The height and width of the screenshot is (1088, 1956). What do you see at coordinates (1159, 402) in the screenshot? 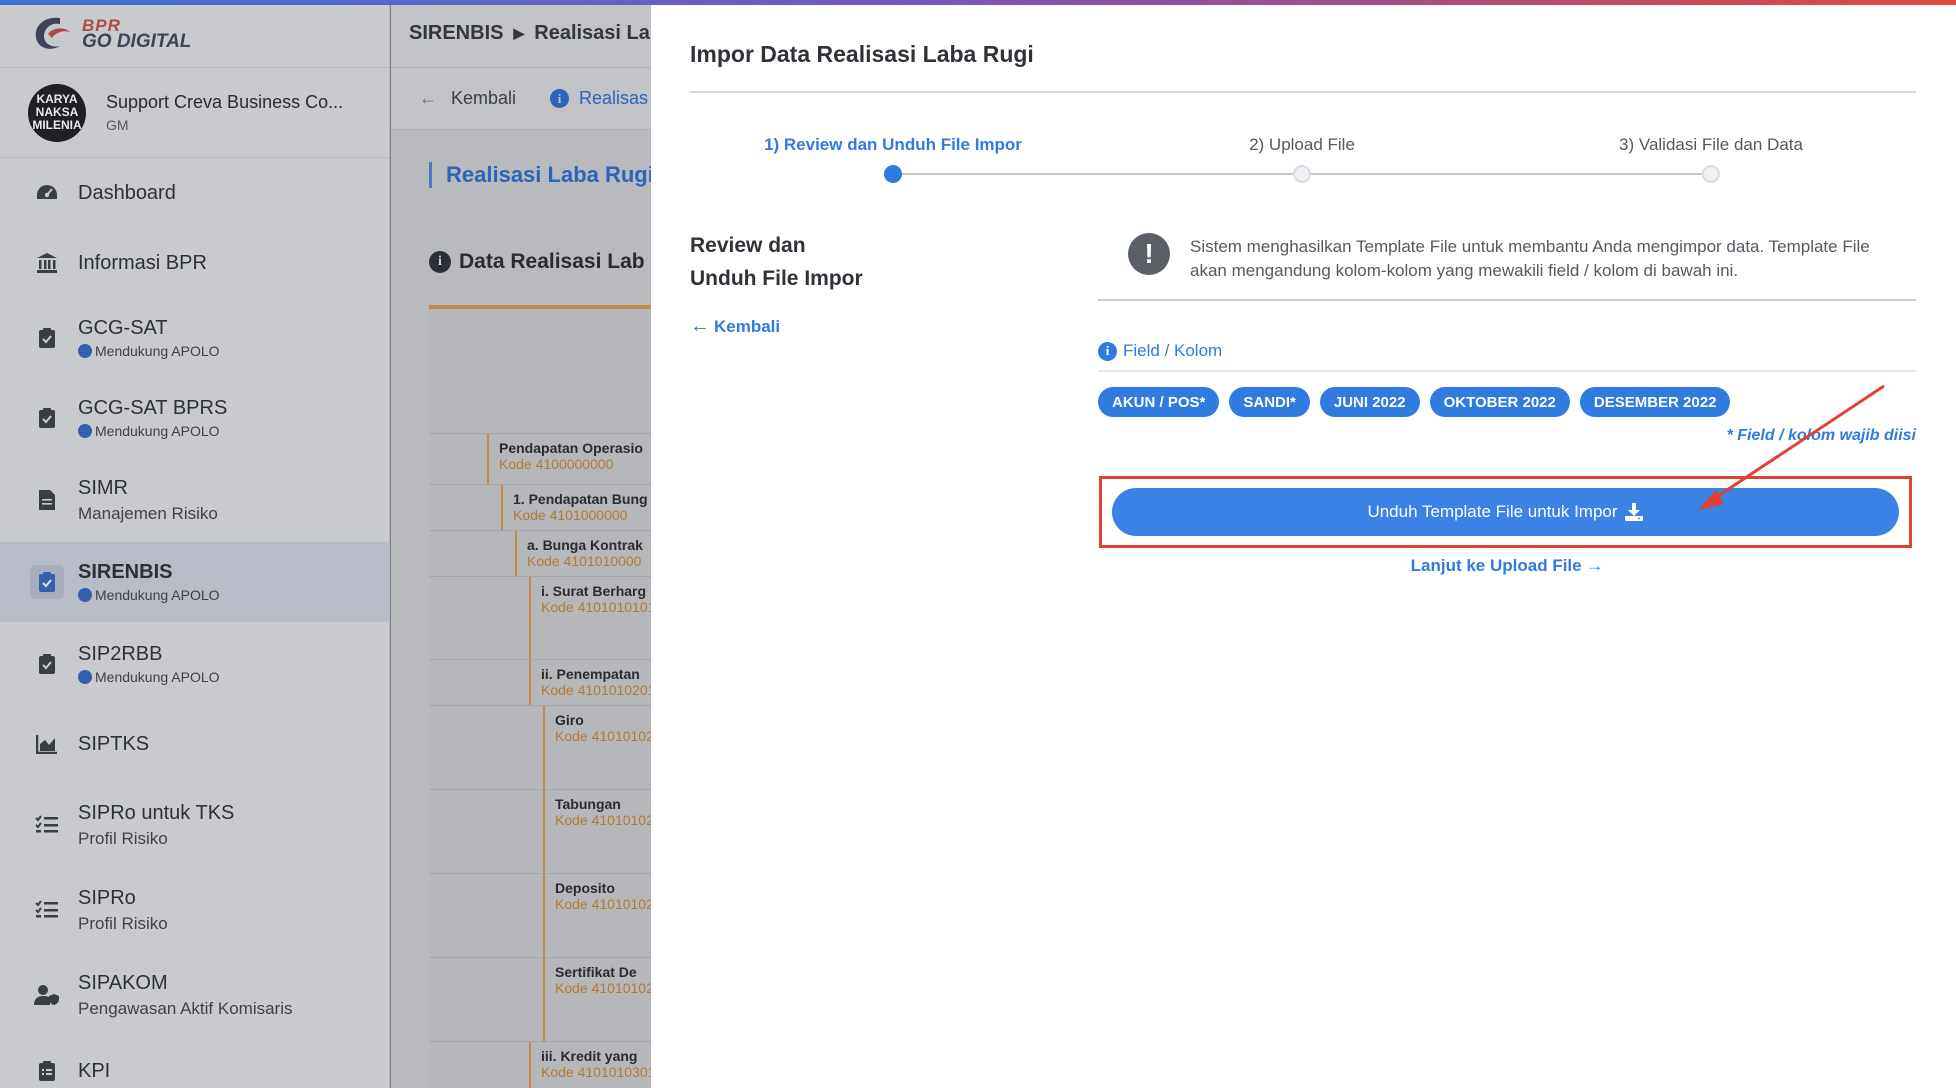
I see `field-chip: AKUN / POS*` at bounding box center [1159, 402].